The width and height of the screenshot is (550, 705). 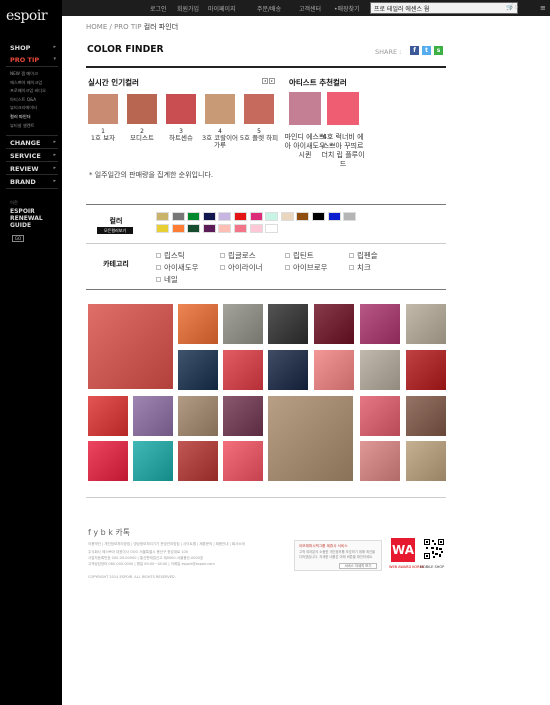 I want to click on category-cheek: 치크, so click(x=360, y=267).